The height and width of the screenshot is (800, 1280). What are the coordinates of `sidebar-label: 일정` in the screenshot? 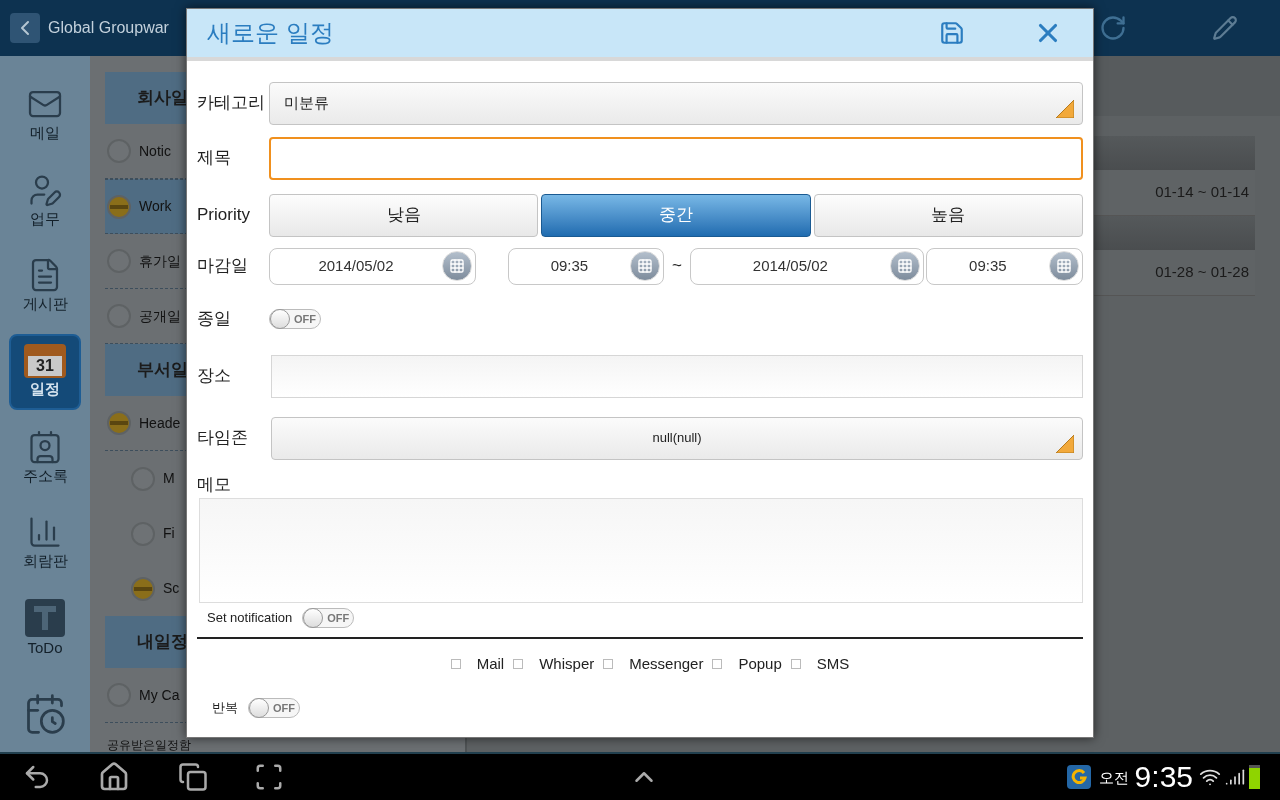 It's located at (45, 389).